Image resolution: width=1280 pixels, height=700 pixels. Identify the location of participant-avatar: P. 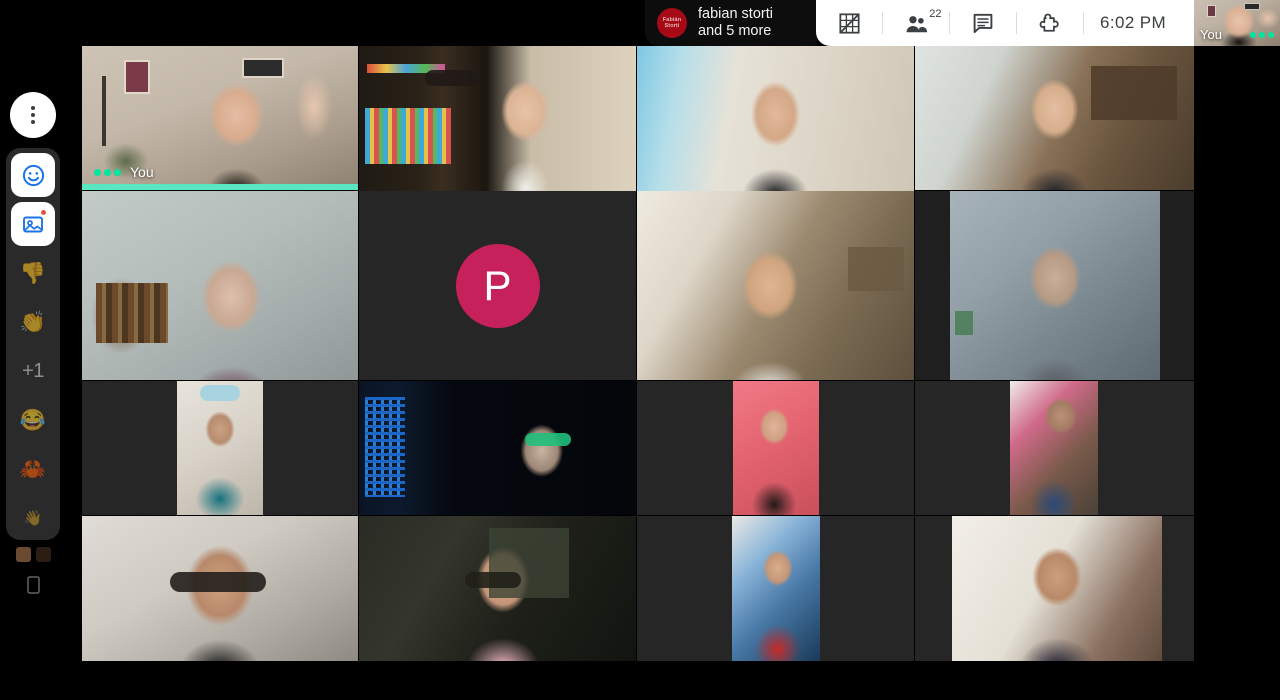
(497, 285).